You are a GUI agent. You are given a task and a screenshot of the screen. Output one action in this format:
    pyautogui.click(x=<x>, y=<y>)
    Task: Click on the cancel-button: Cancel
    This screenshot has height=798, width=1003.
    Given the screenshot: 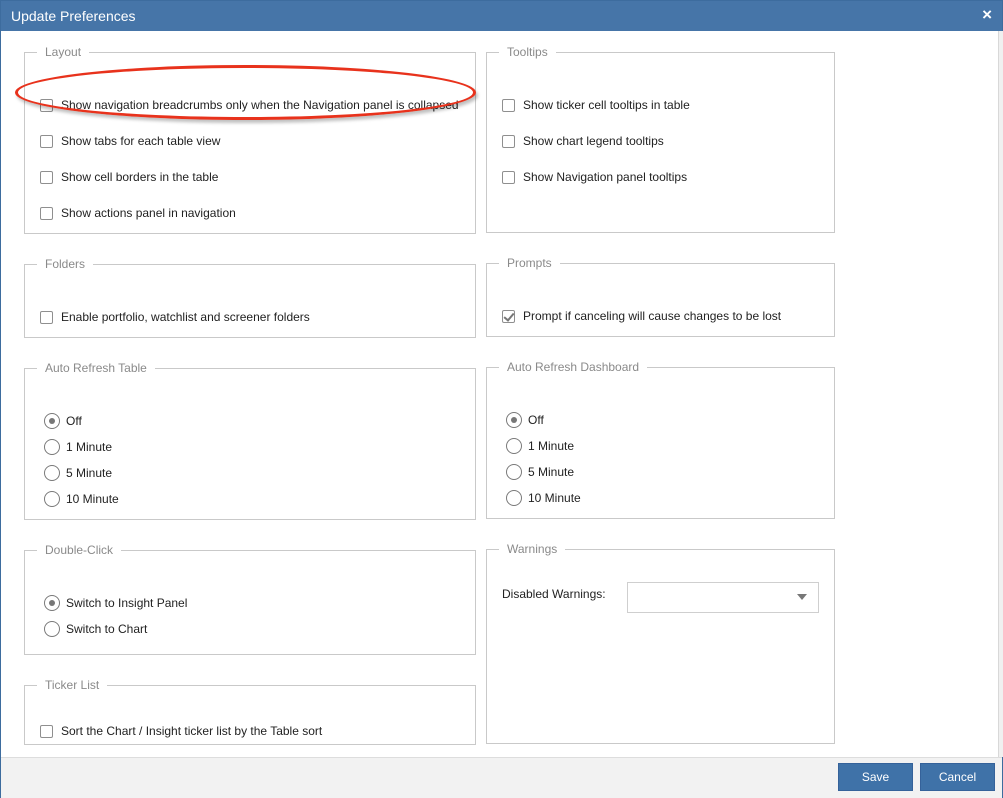 What is the action you would take?
    pyautogui.click(x=957, y=777)
    